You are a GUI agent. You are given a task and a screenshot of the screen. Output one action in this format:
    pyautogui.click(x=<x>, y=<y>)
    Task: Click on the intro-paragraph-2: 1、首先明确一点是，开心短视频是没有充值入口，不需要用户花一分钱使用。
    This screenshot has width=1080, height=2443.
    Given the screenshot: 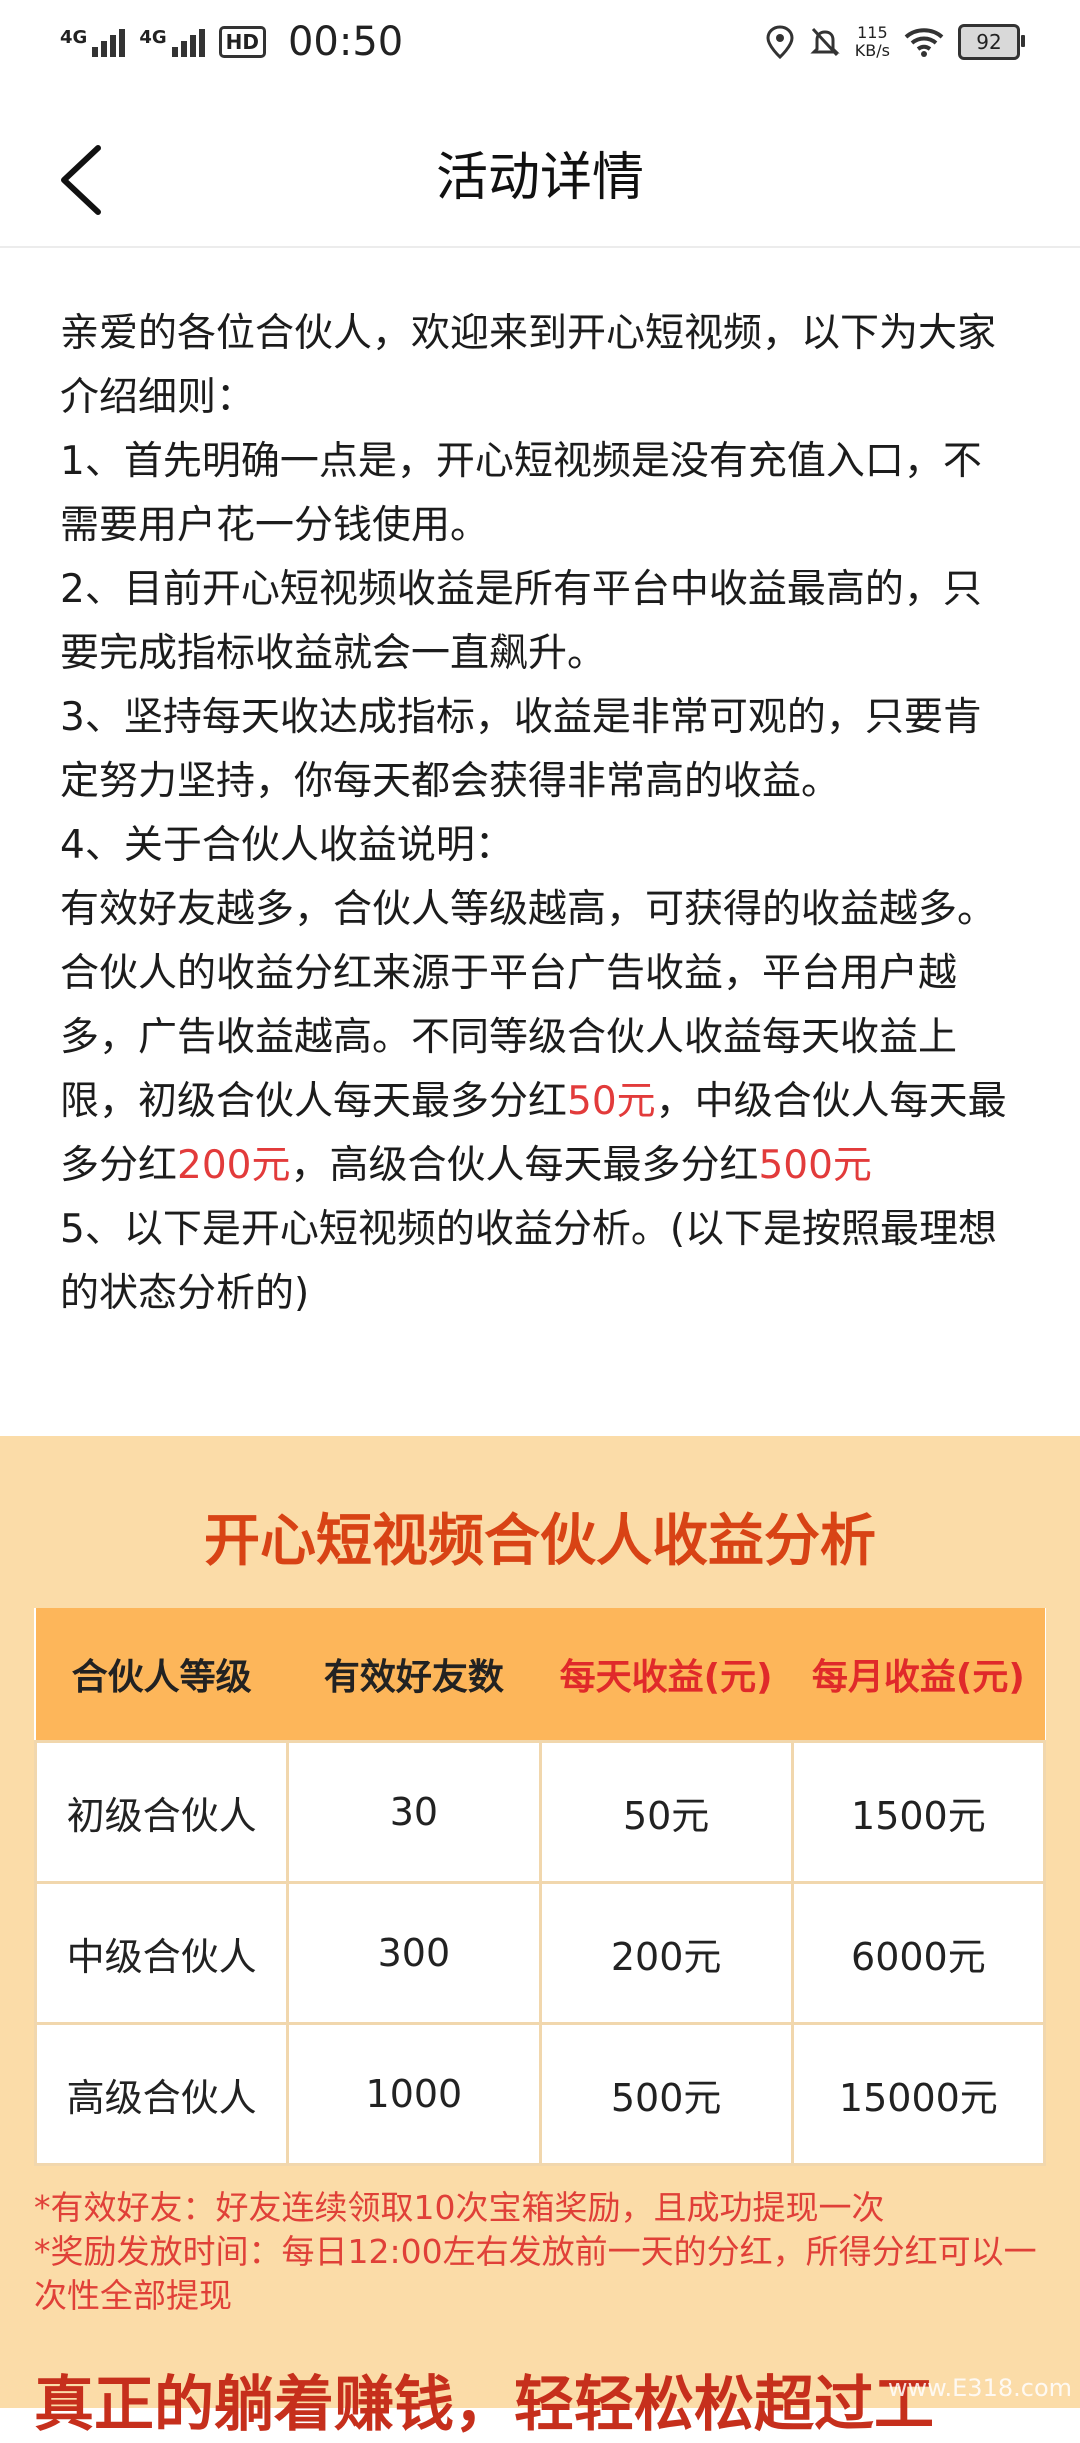 What is the action you would take?
    pyautogui.click(x=521, y=493)
    